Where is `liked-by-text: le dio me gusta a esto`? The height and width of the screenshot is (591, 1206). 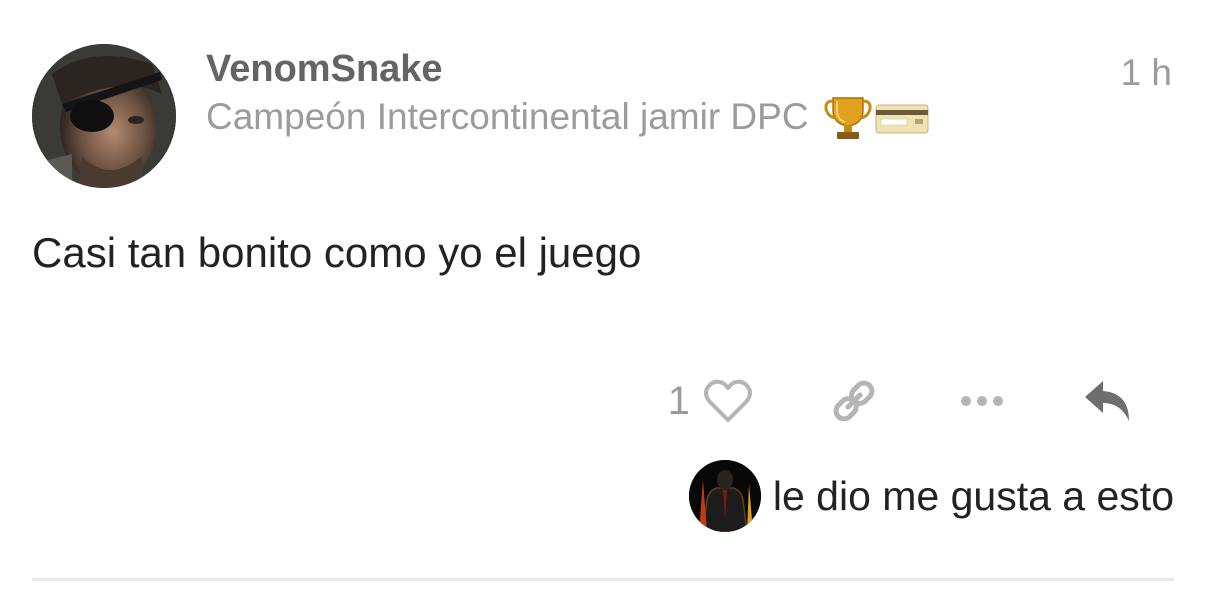
liked-by-text: le dio me gusta a esto is located at coordinates (973, 495).